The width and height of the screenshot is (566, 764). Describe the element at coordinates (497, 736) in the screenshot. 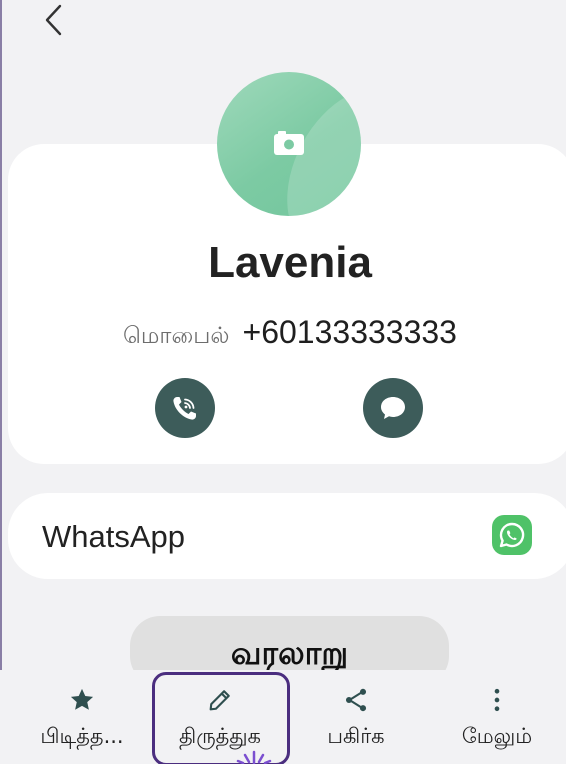

I see `more-label: மேலும்` at that location.